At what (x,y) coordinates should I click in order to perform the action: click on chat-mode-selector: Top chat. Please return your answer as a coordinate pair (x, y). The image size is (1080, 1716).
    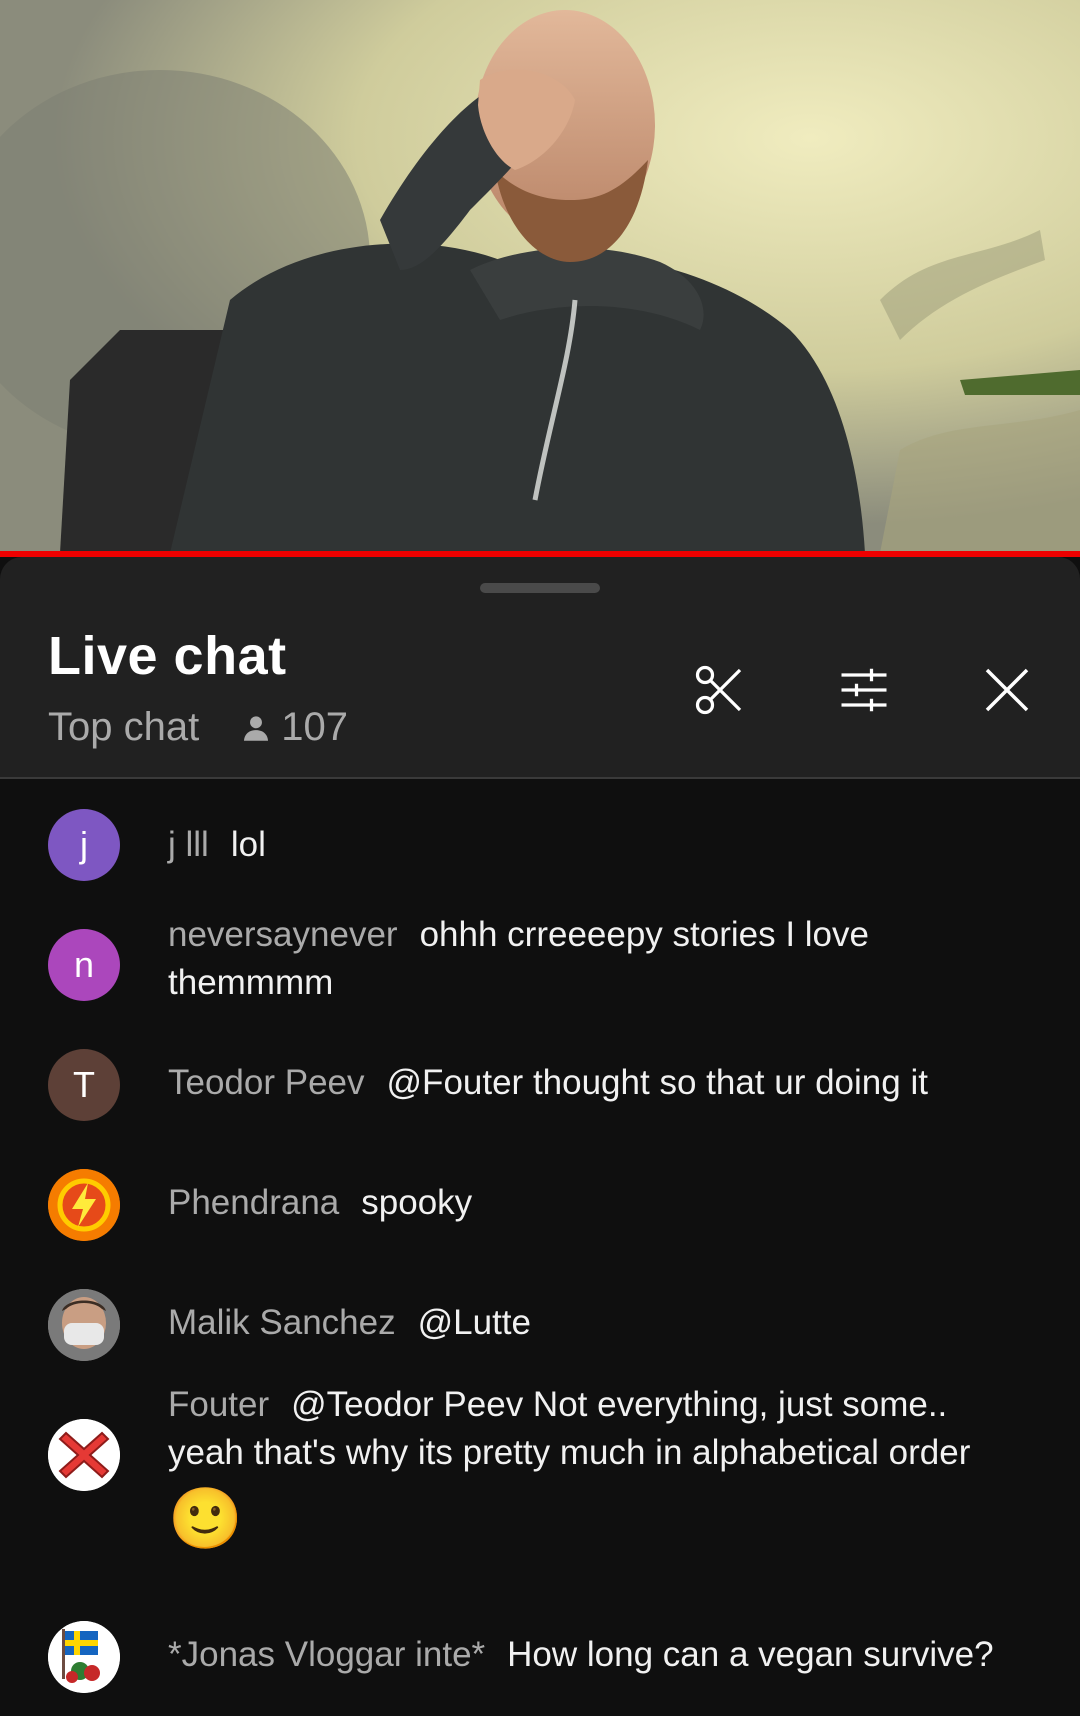
    Looking at the image, I should click on (123, 727).